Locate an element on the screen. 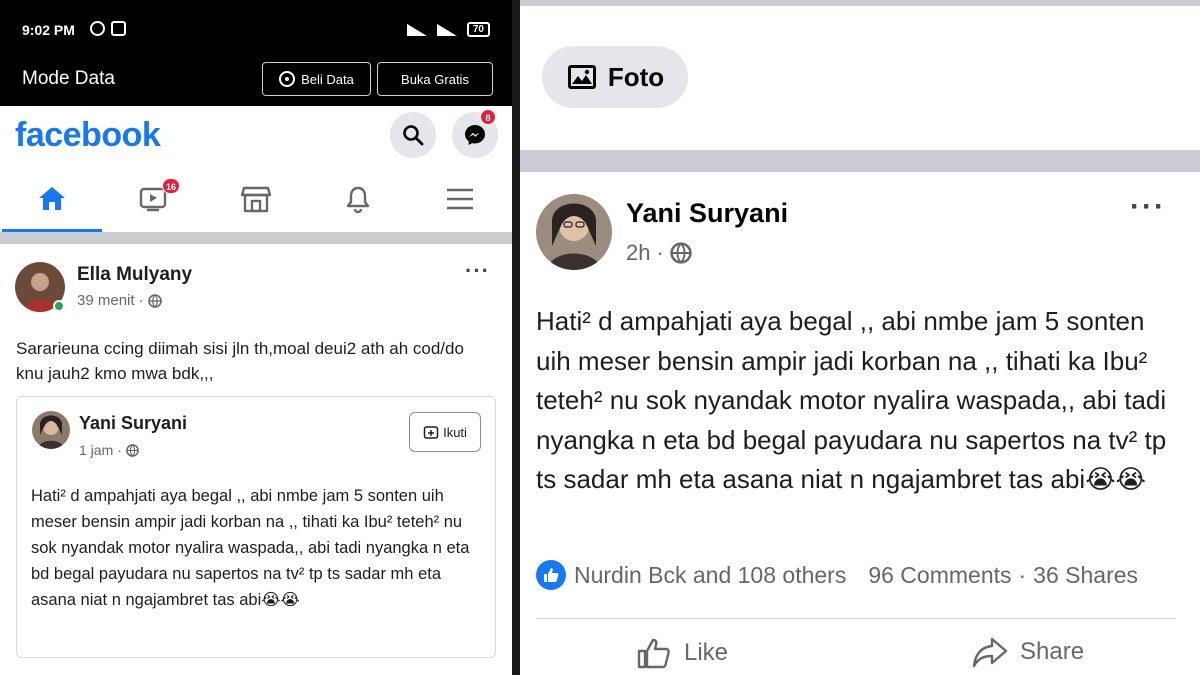  post-time: 2h is located at coordinates (638, 253).